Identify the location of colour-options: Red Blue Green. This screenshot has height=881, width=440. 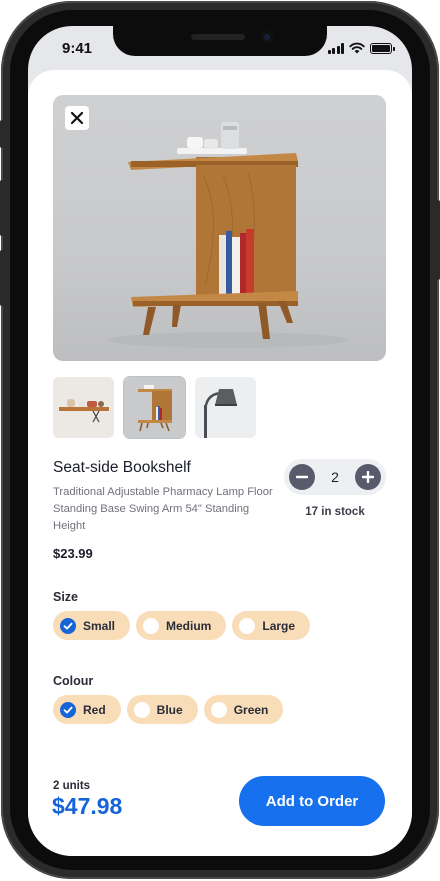
(168, 709).